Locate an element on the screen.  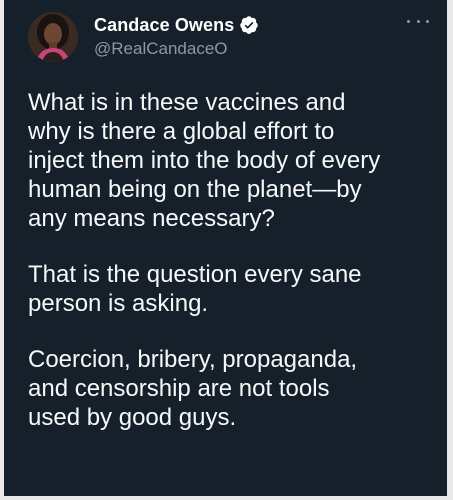
avatar is located at coordinates (53, 37).